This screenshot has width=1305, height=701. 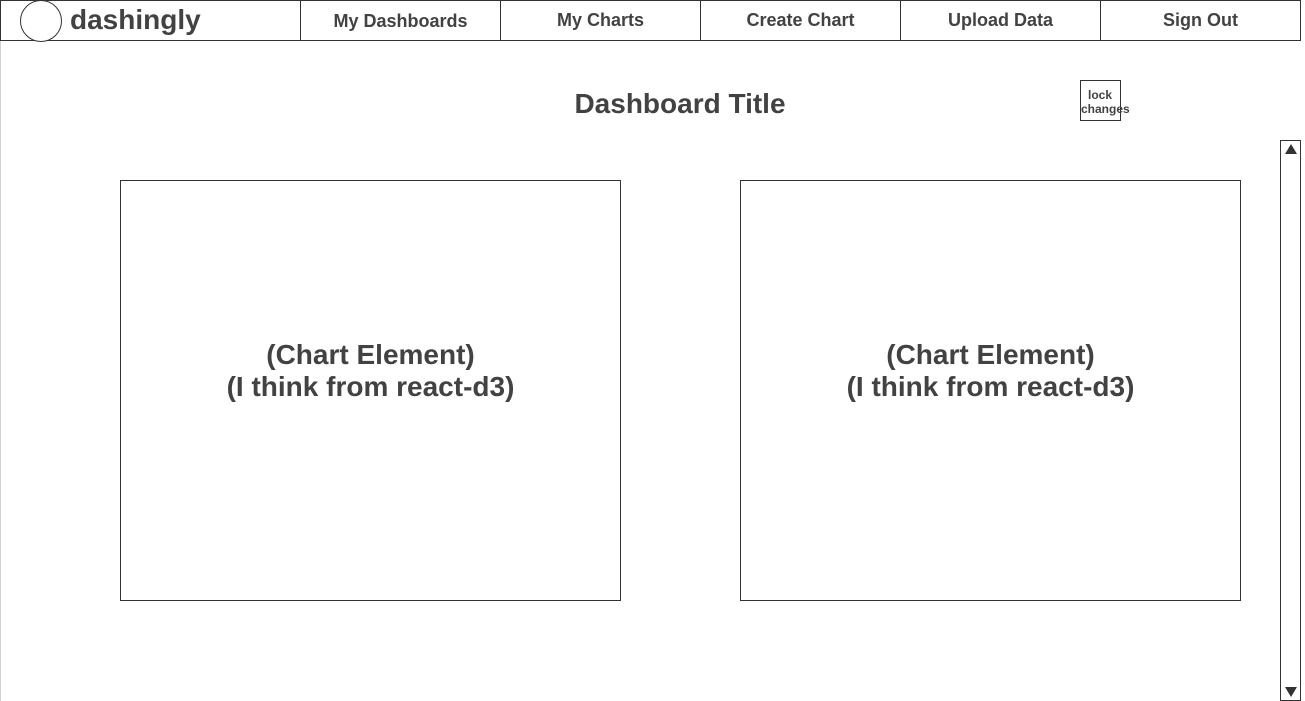 What do you see at coordinates (1000, 20) in the screenshot?
I see `nav-upload-data: Upload Data` at bounding box center [1000, 20].